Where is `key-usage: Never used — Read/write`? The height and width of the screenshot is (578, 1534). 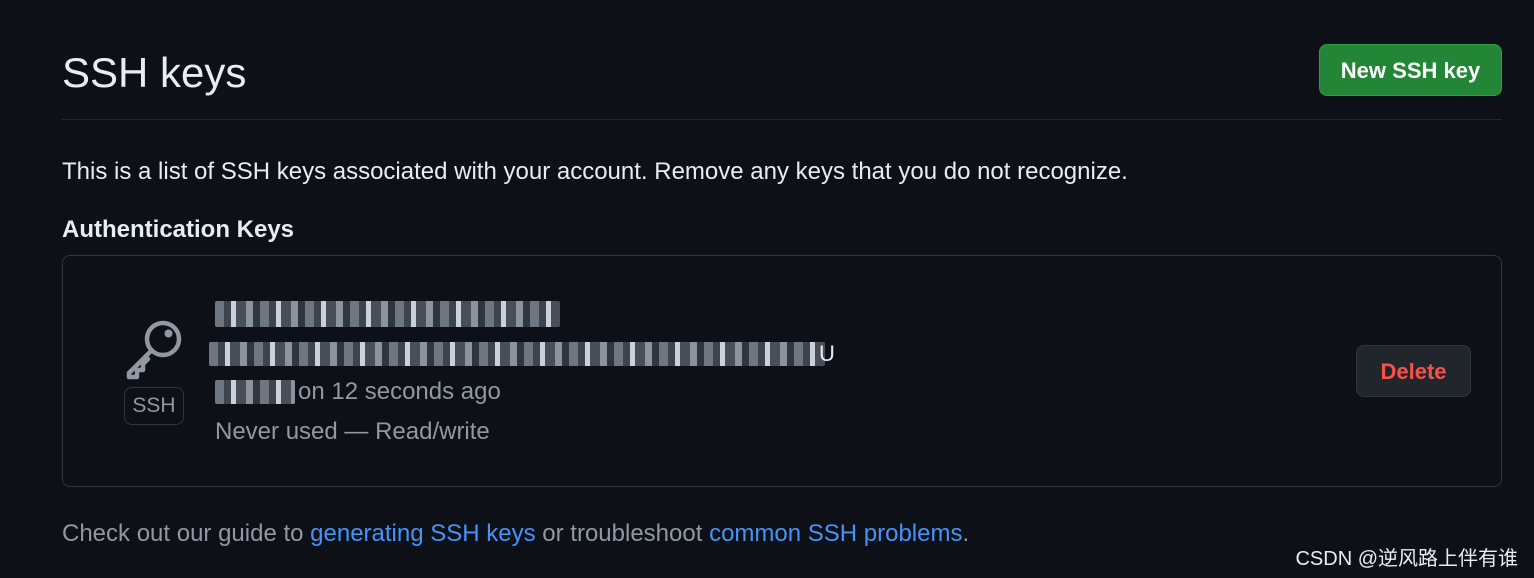 key-usage: Never used — Read/write is located at coordinates (352, 431).